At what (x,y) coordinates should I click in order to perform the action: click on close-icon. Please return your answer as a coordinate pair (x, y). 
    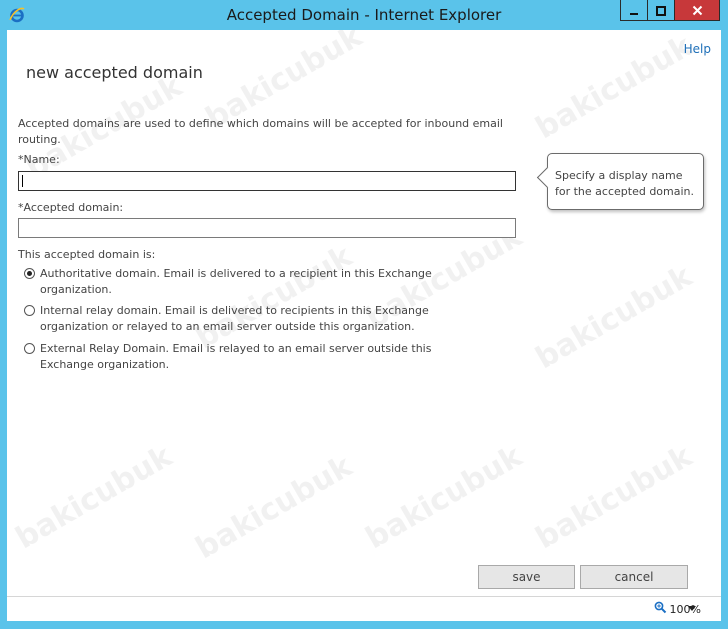
    Looking at the image, I should click on (697, 10).